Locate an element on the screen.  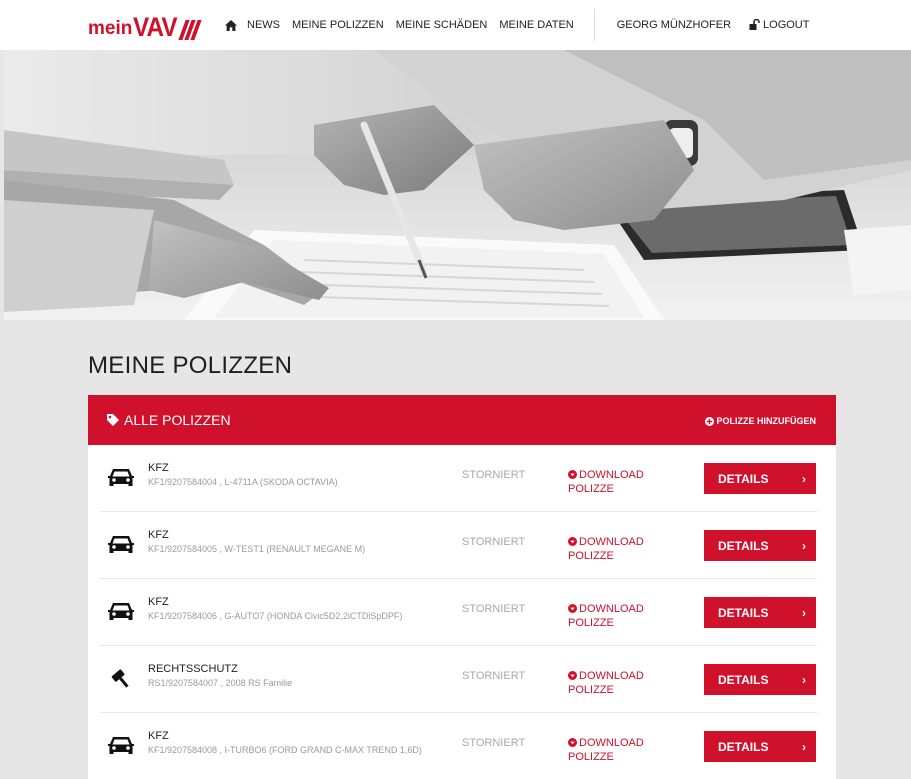
nav-divider is located at coordinates (594, 25).